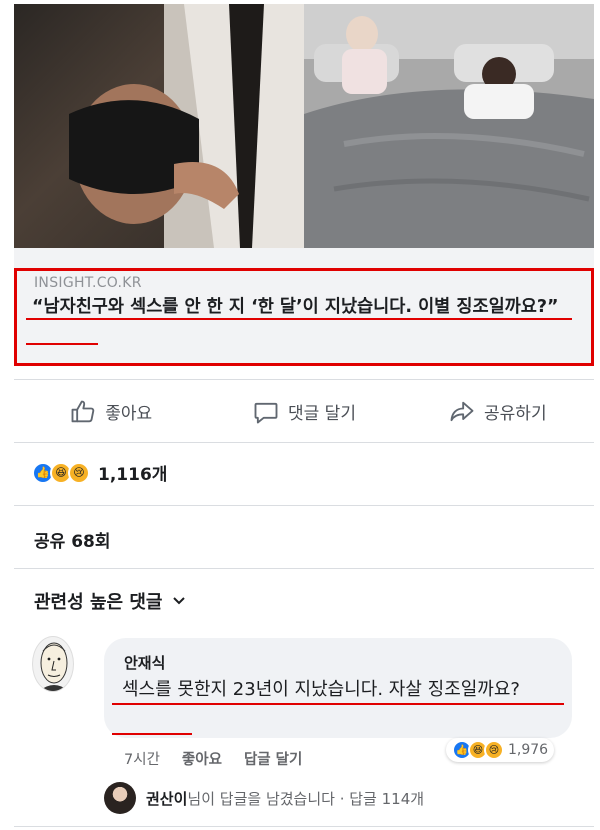 The width and height of the screenshot is (600, 830). Describe the element at coordinates (273, 758) in the screenshot. I see `comment-reply-link: 답글 달기` at that location.